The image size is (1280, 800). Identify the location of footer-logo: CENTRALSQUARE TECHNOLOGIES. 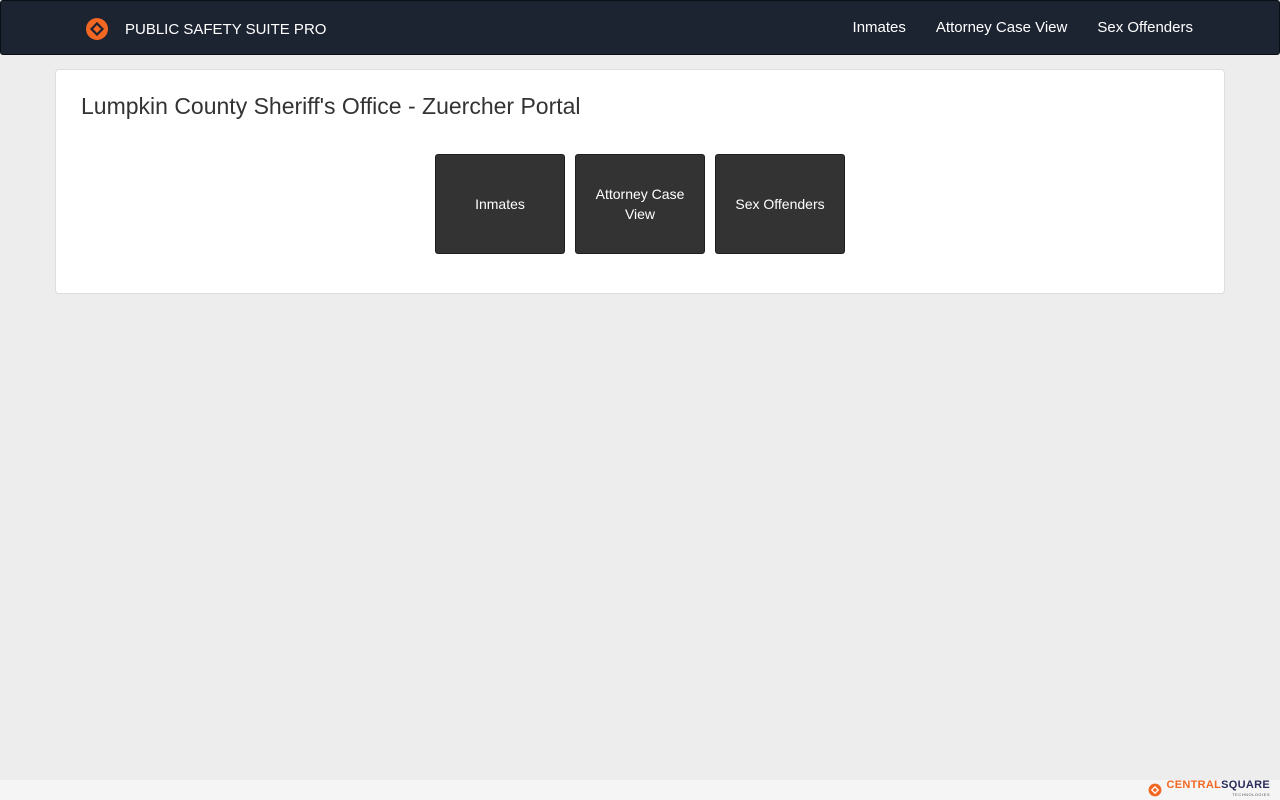
(1209, 790).